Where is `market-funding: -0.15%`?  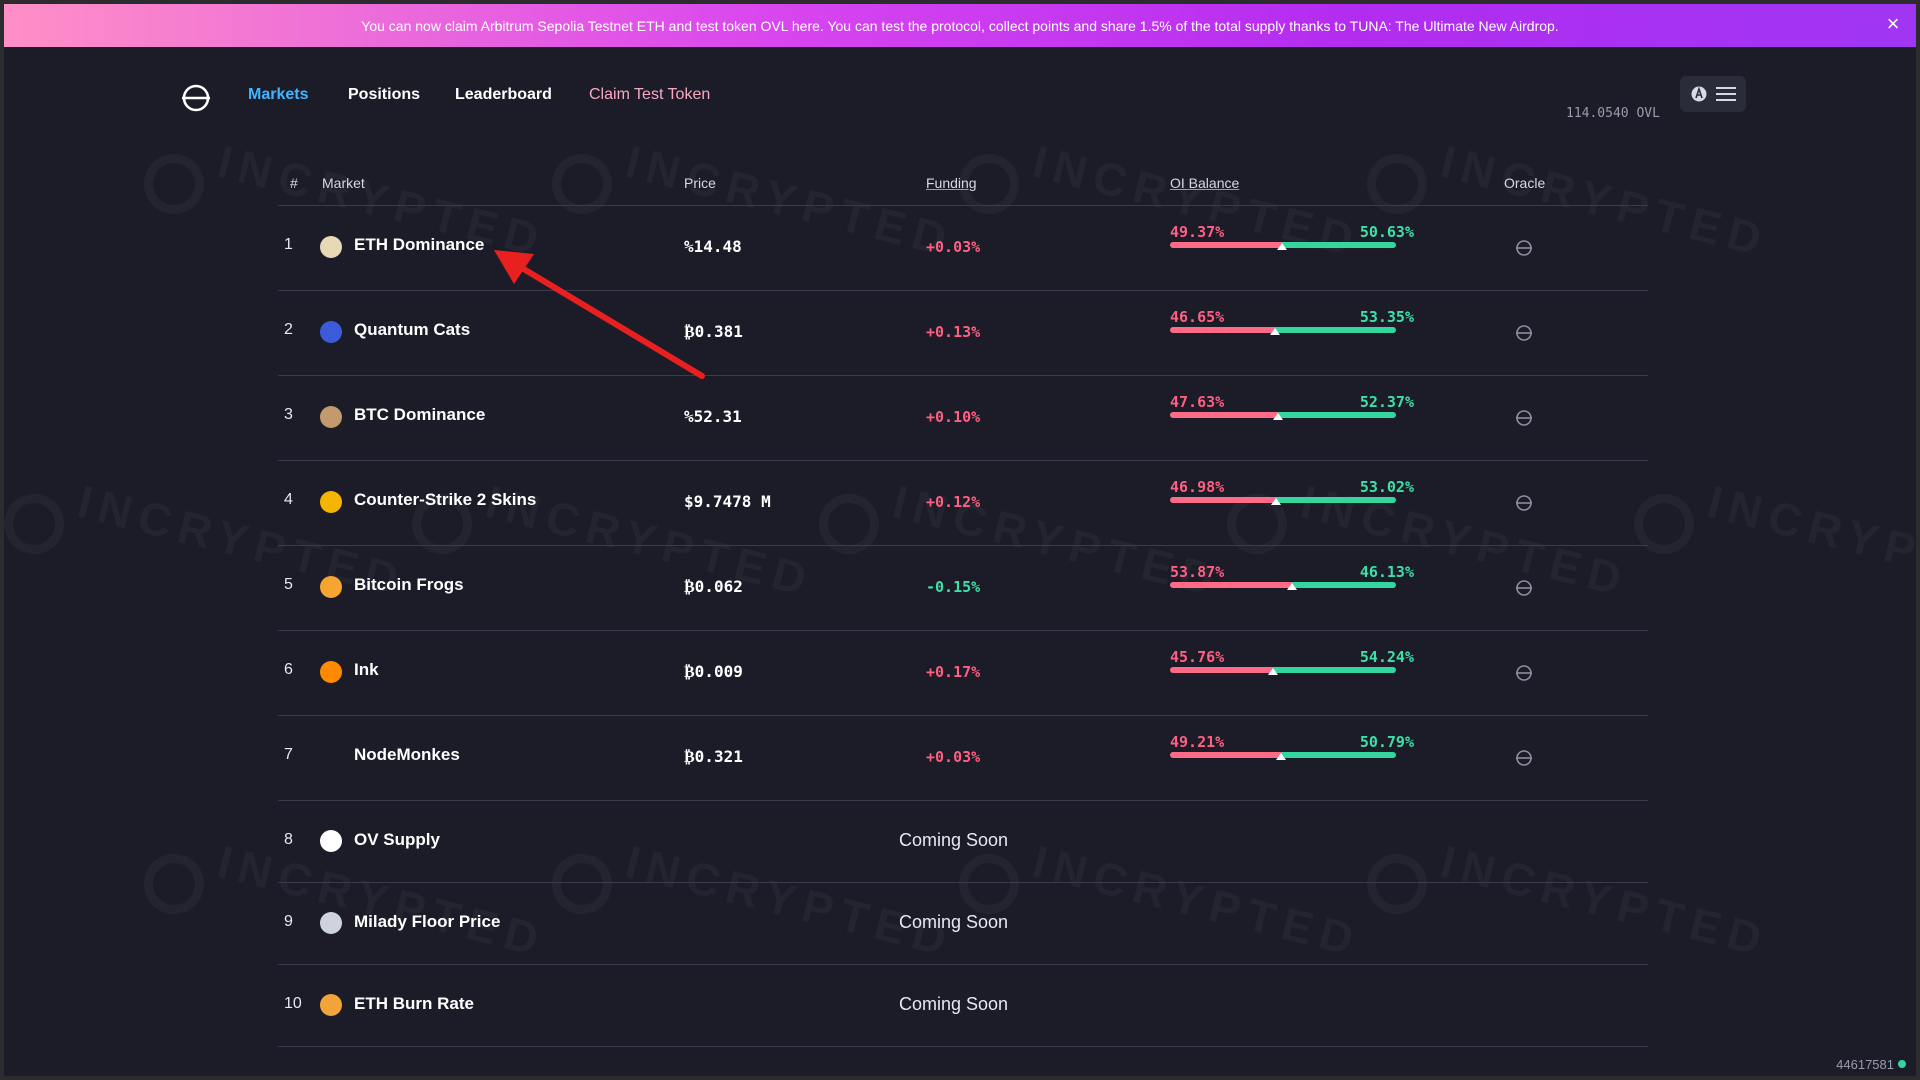
market-funding: -0.15% is located at coordinates (953, 587).